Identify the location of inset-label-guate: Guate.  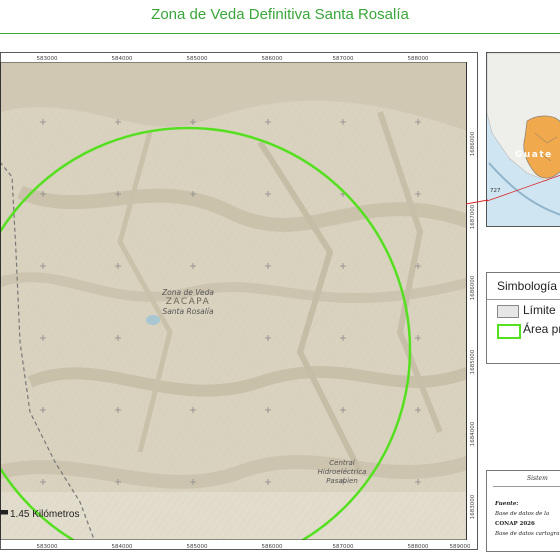
(534, 155).